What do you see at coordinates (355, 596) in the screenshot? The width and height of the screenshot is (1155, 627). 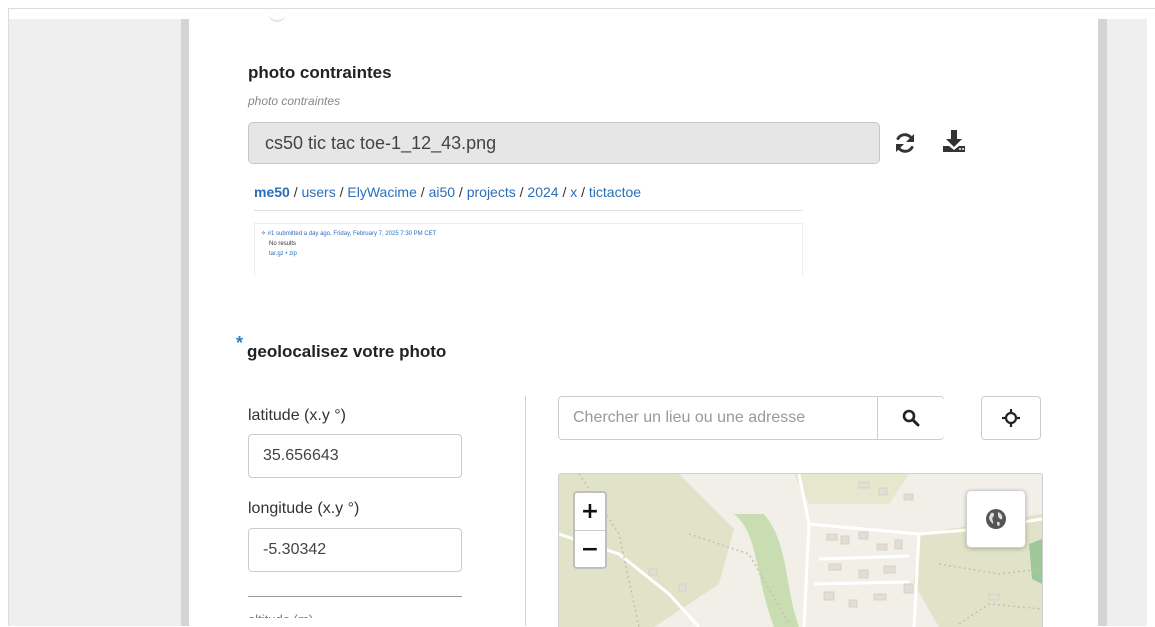 I see `field-divider` at bounding box center [355, 596].